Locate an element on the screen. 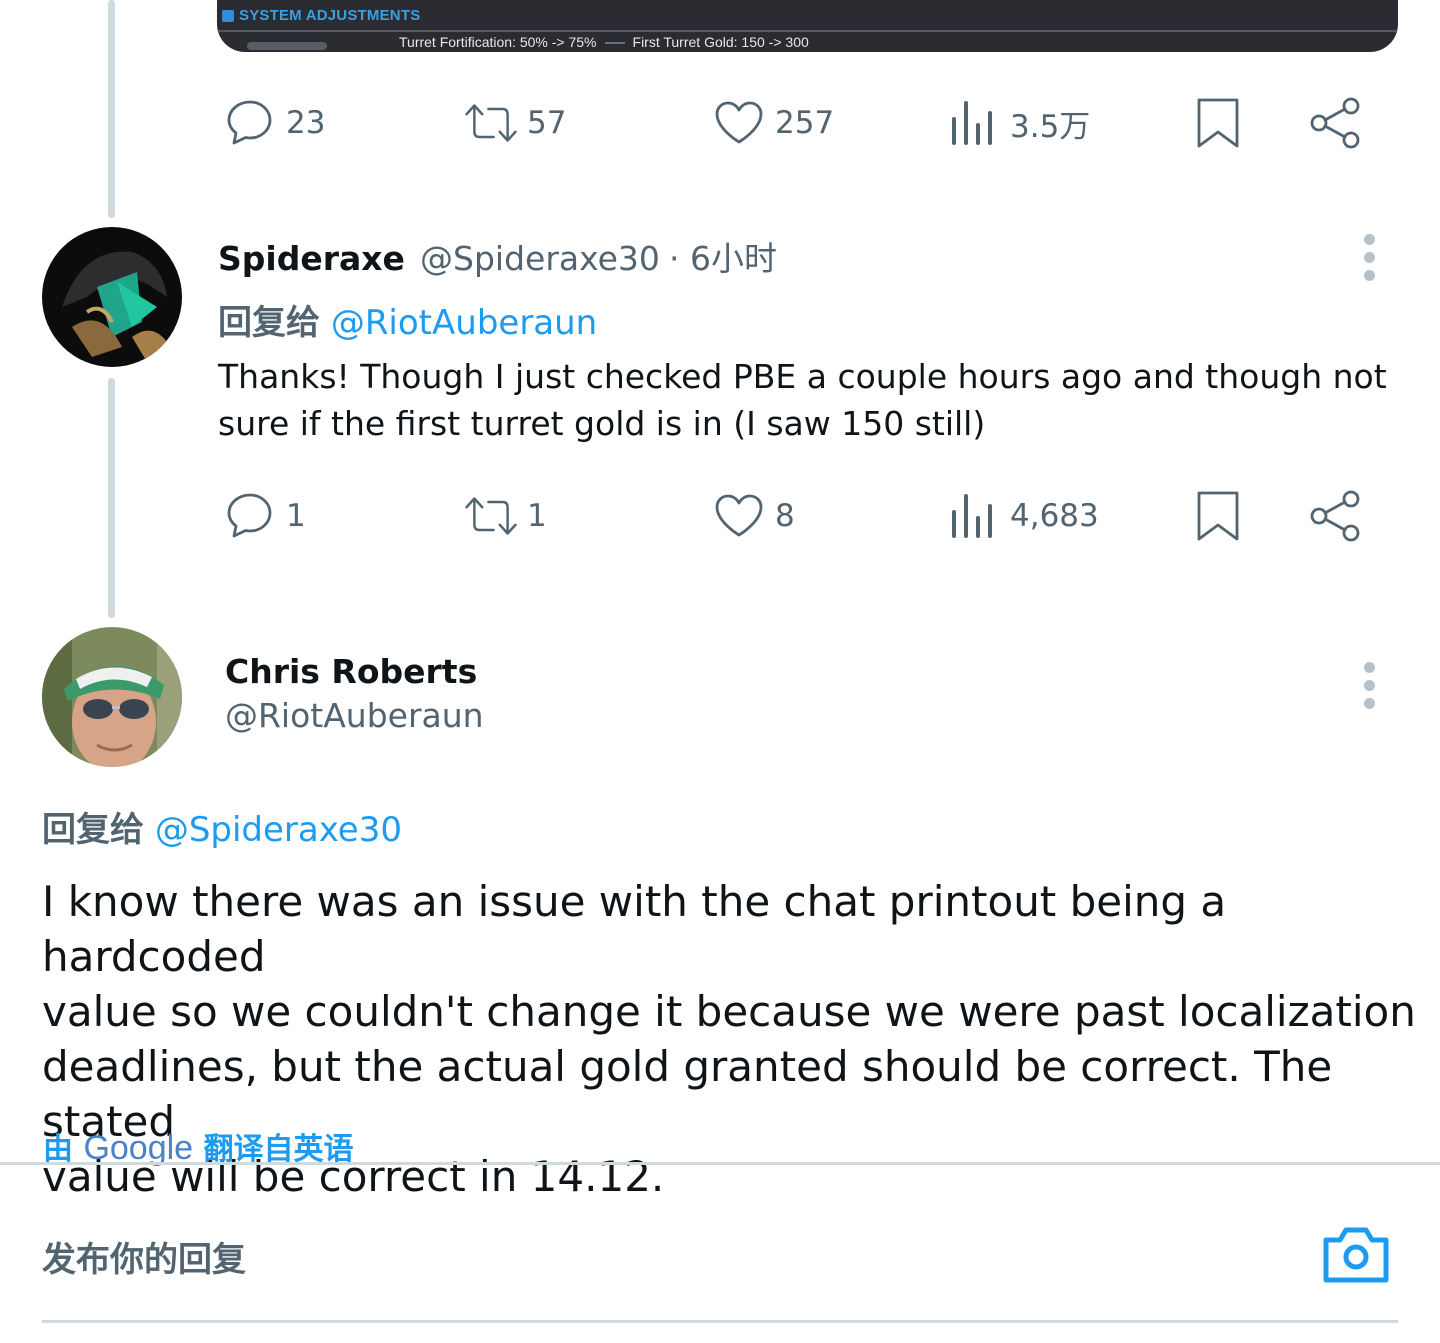 The width and height of the screenshot is (1440, 1343). view-count: 4,683 is located at coordinates (1054, 516).